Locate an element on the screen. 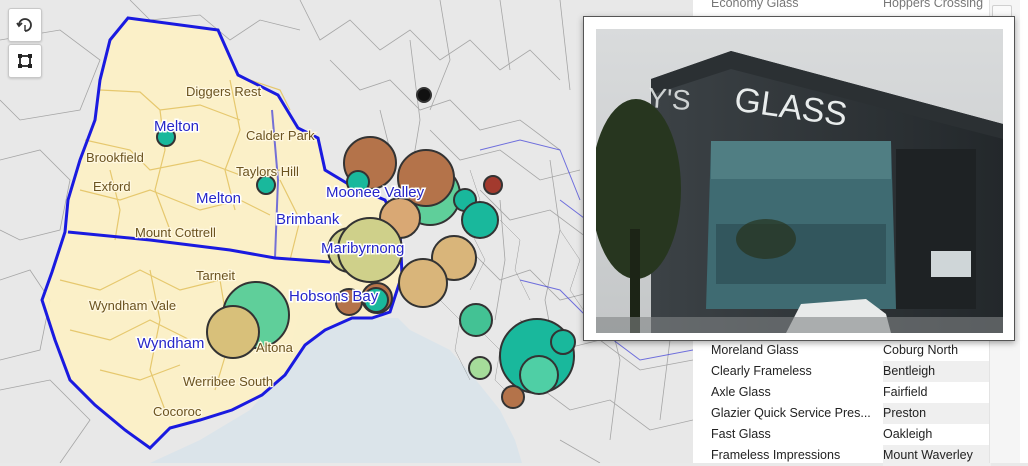  business-name-cell: Axle Glass is located at coordinates (741, 392).